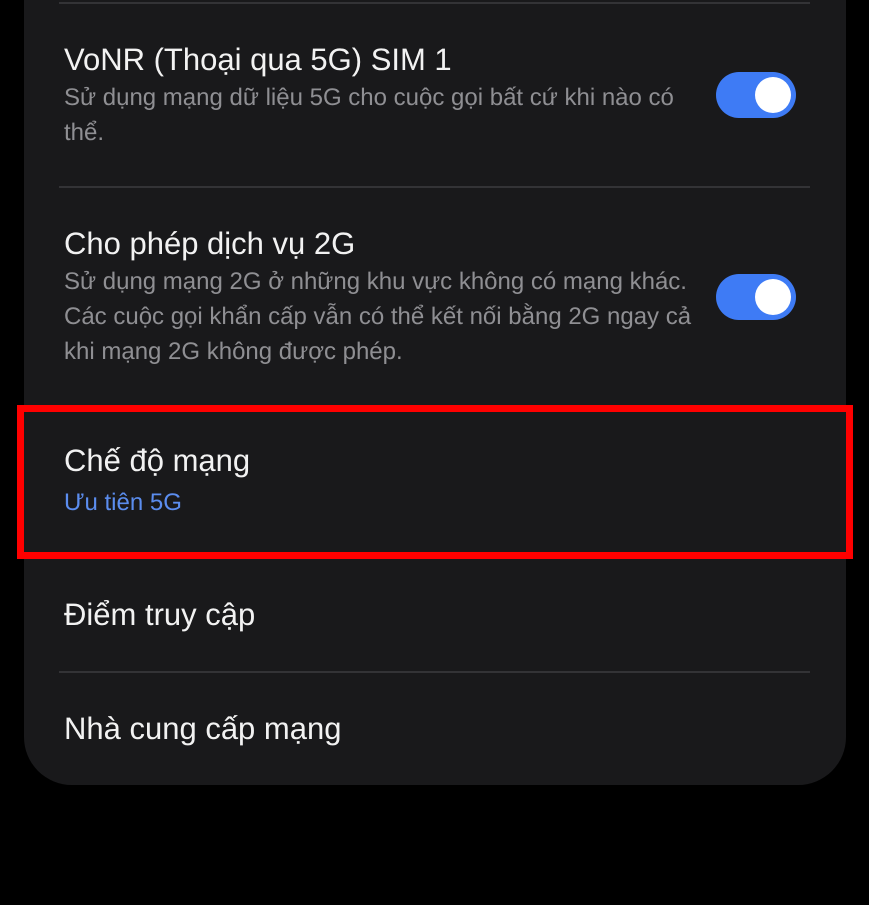 Image resolution: width=869 pixels, height=905 pixels. I want to click on setting-title: Nhà cung cấp mạng, so click(203, 729).